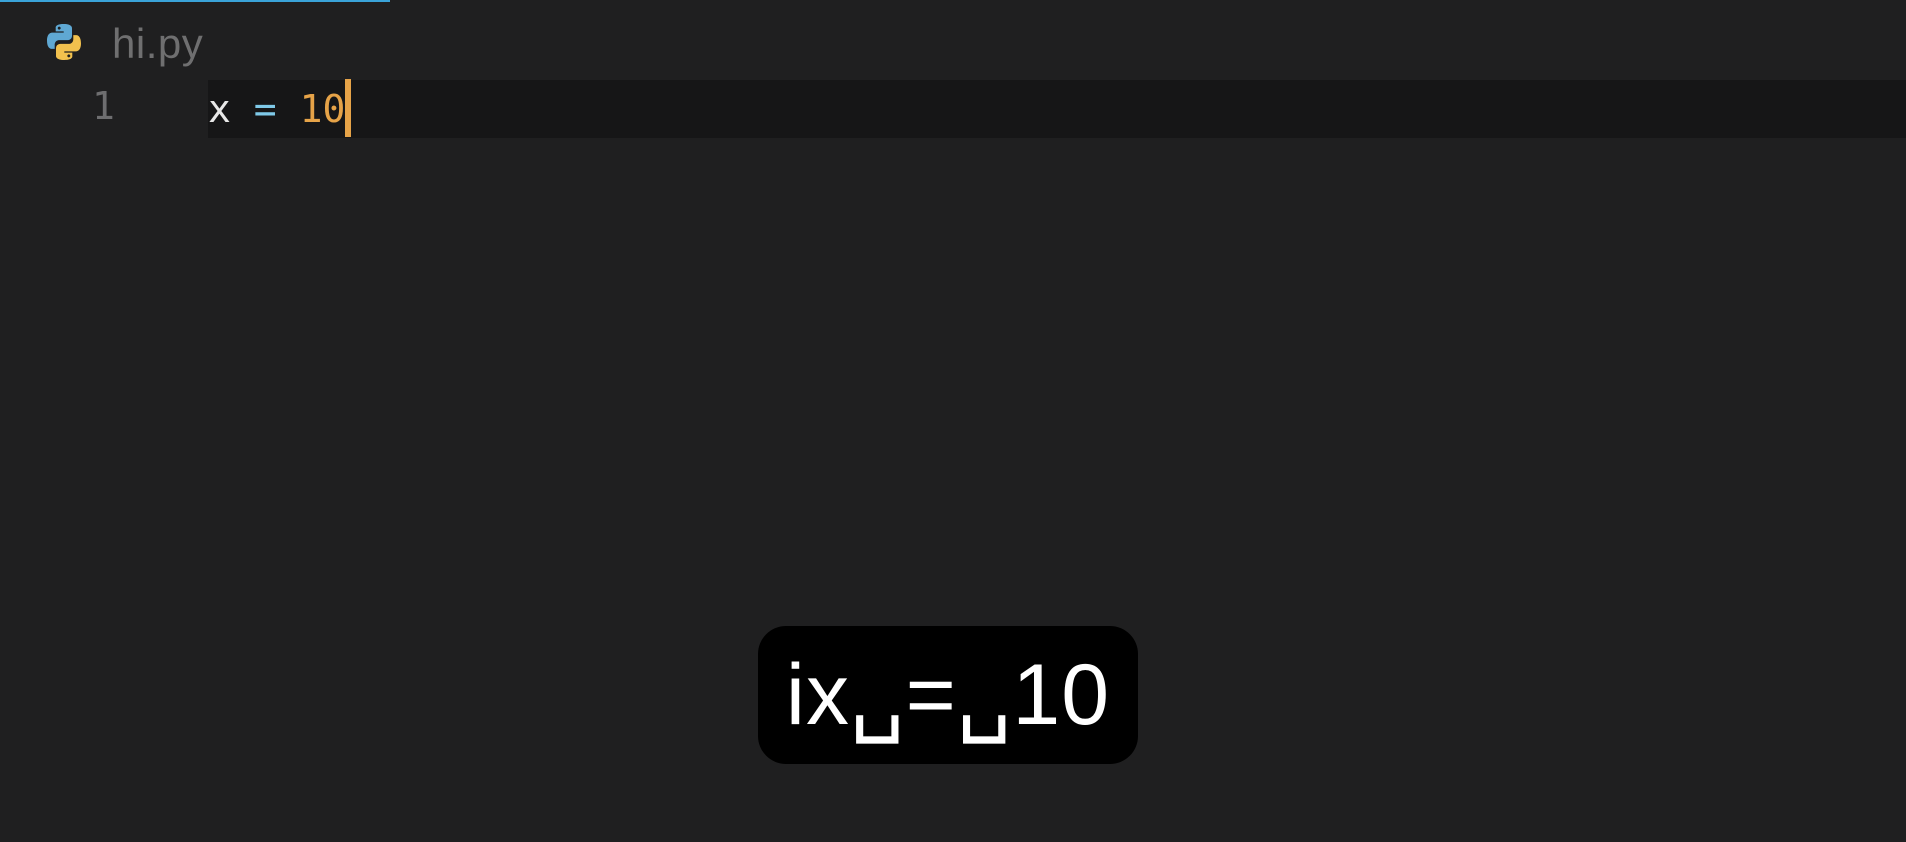 This screenshot has height=842, width=1906. I want to click on code-line-1: x = 10, so click(280, 107).